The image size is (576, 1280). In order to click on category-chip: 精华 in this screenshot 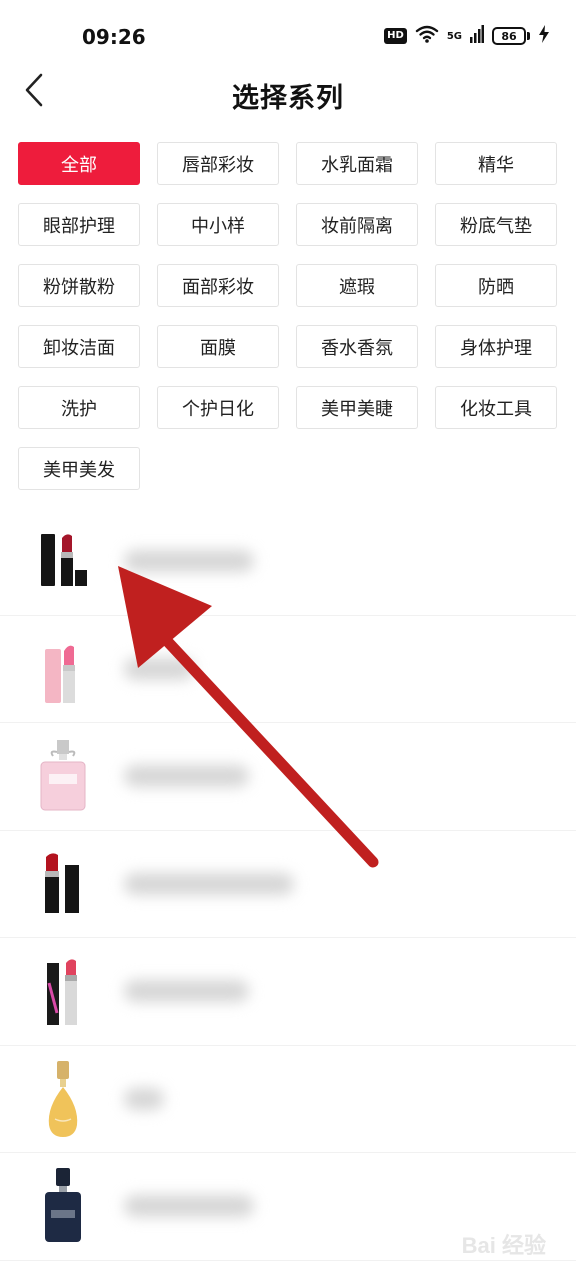, I will do `click(496, 163)`.